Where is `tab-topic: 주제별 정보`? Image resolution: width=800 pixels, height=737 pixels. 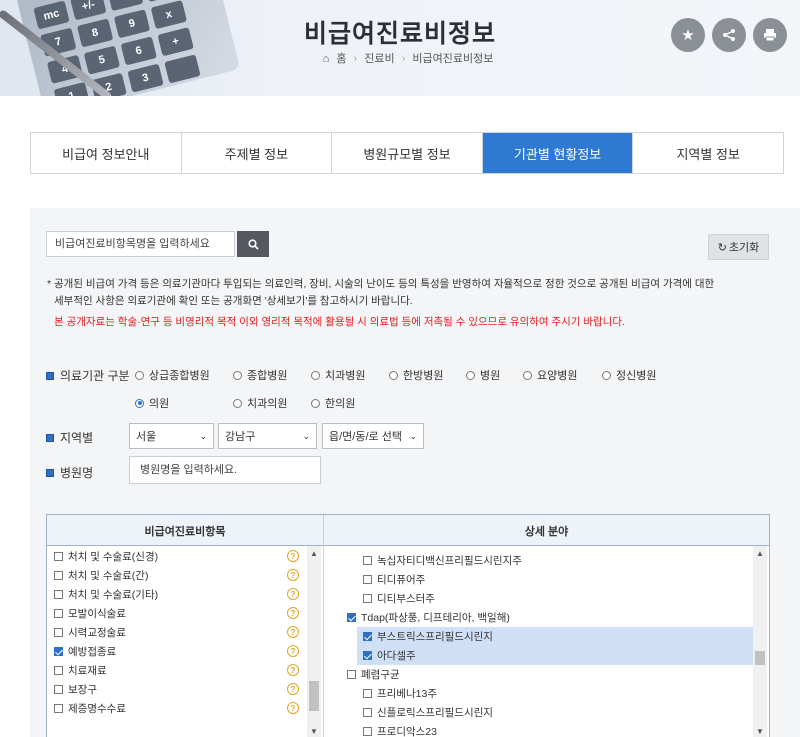 tab-topic: 주제별 정보 is located at coordinates (257, 153).